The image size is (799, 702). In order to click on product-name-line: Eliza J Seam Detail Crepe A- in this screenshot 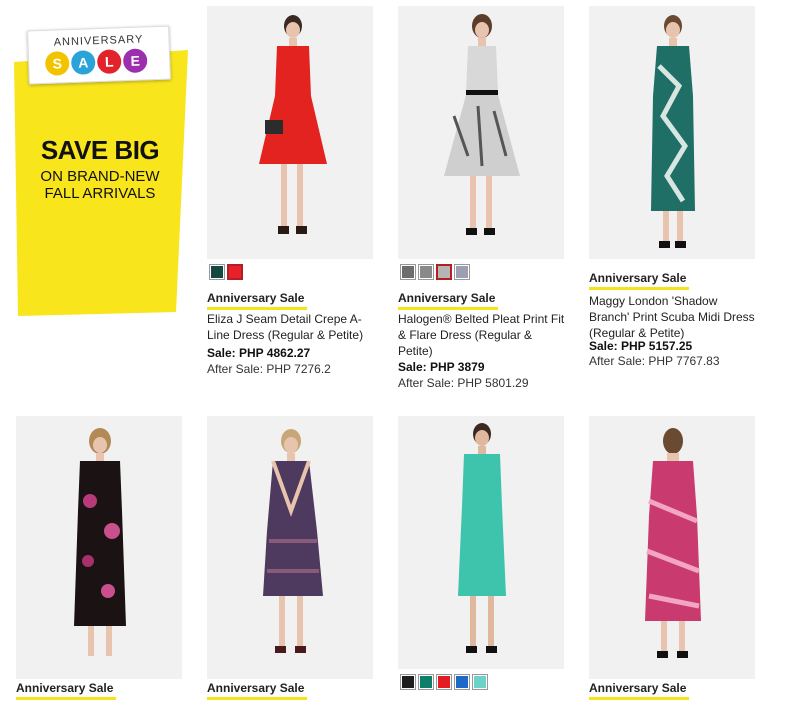, I will do `click(284, 319)`.